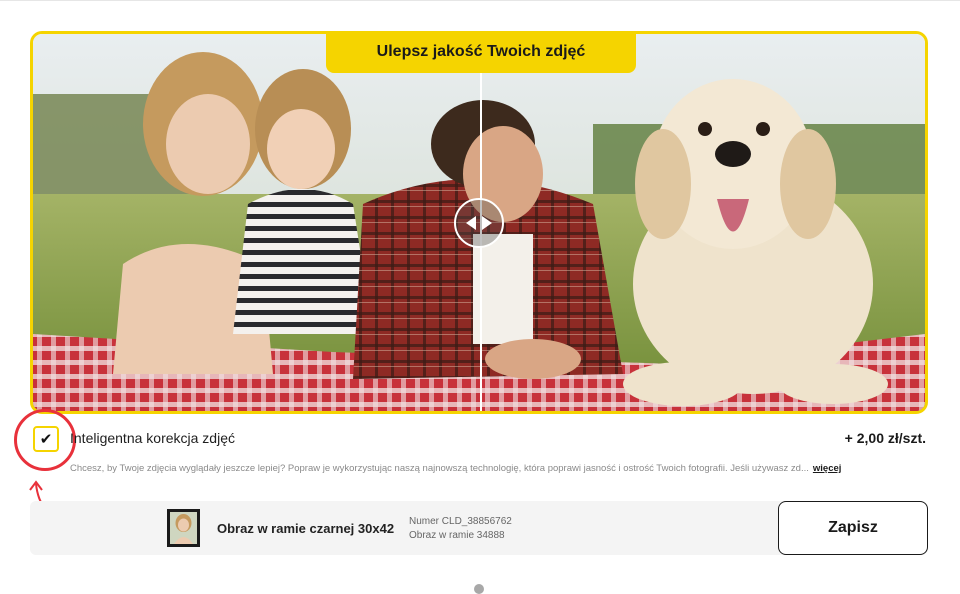 This screenshot has width=960, height=594. I want to click on product-name: Obraz w ramie czarnej 30x42, so click(306, 528).